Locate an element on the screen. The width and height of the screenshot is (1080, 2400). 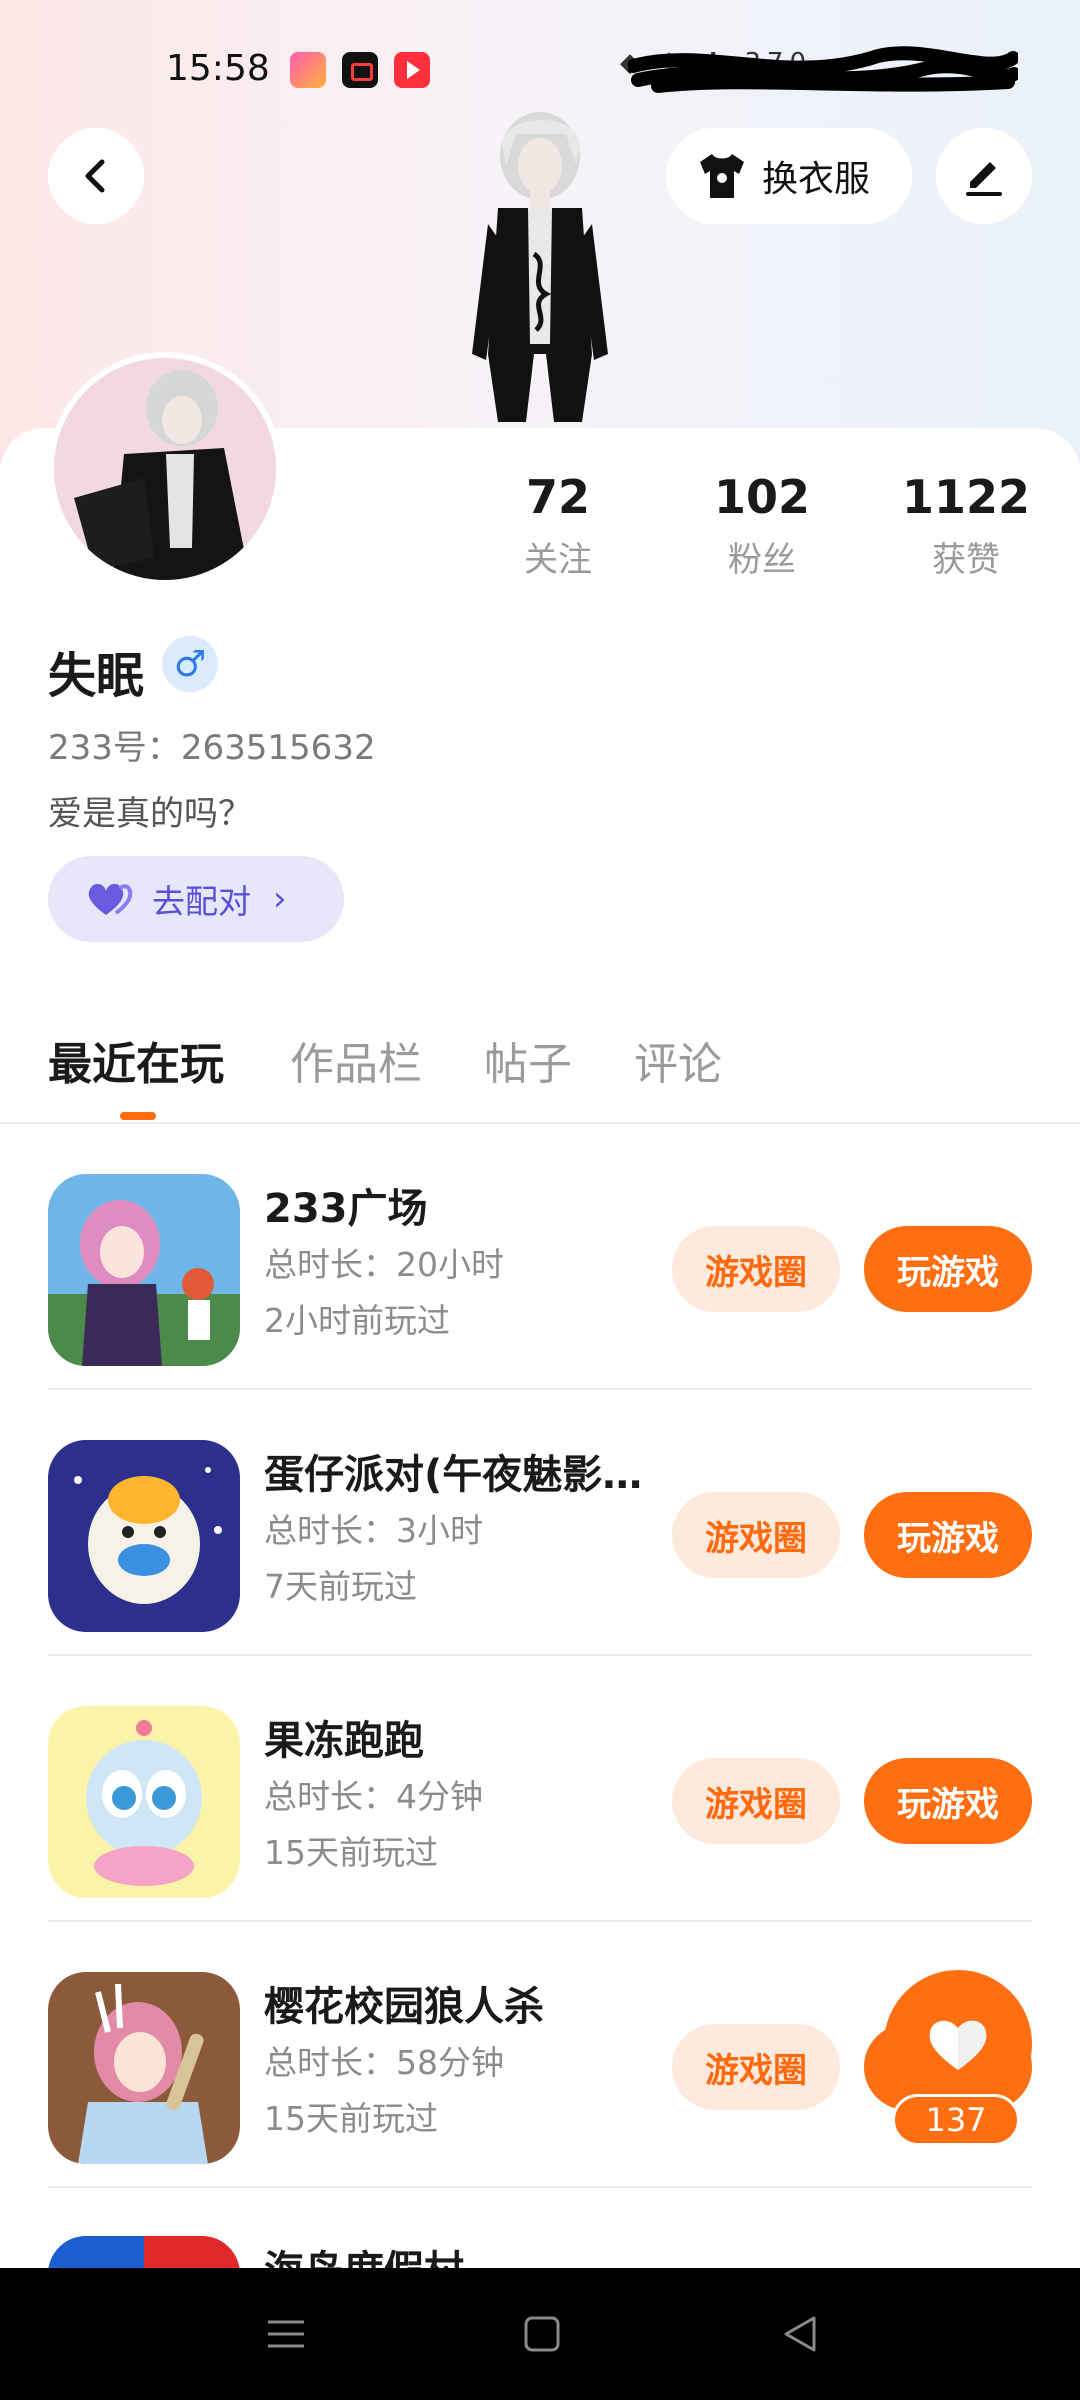
stat-fans: 102 粉丝 is located at coordinates (762, 525).